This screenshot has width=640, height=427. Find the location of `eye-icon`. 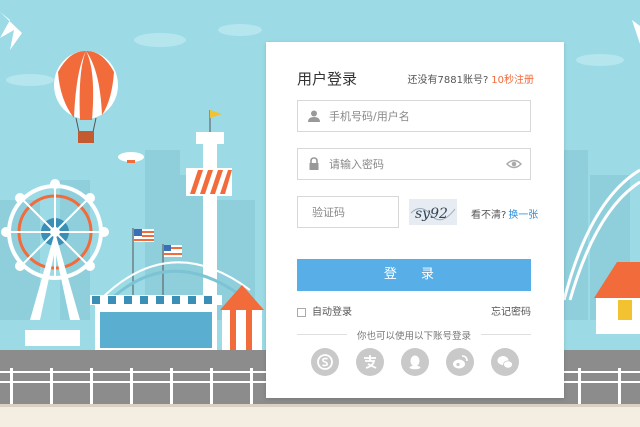

eye-icon is located at coordinates (514, 164).